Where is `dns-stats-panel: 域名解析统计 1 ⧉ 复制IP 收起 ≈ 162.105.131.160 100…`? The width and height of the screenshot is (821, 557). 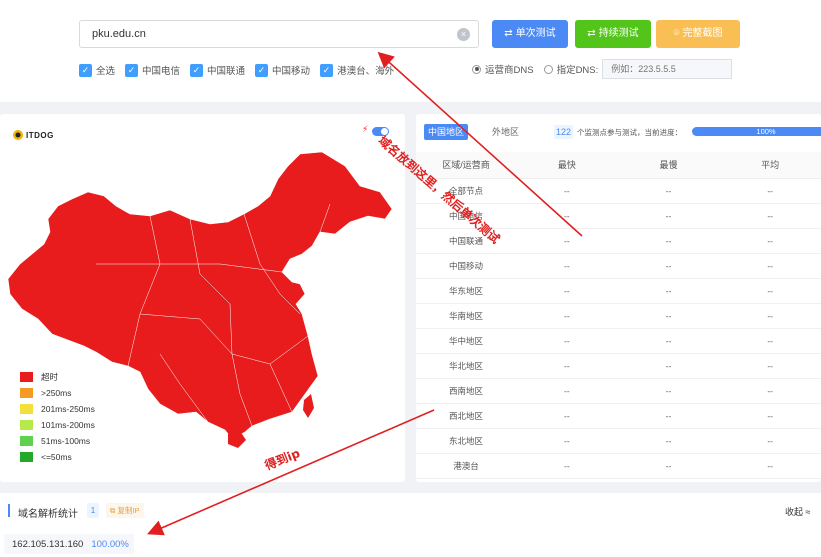 dns-stats-panel: 域名解析统计 1 ⧉ 复制IP 收起 ≈ 162.105.131.160 100… is located at coordinates (410, 525).